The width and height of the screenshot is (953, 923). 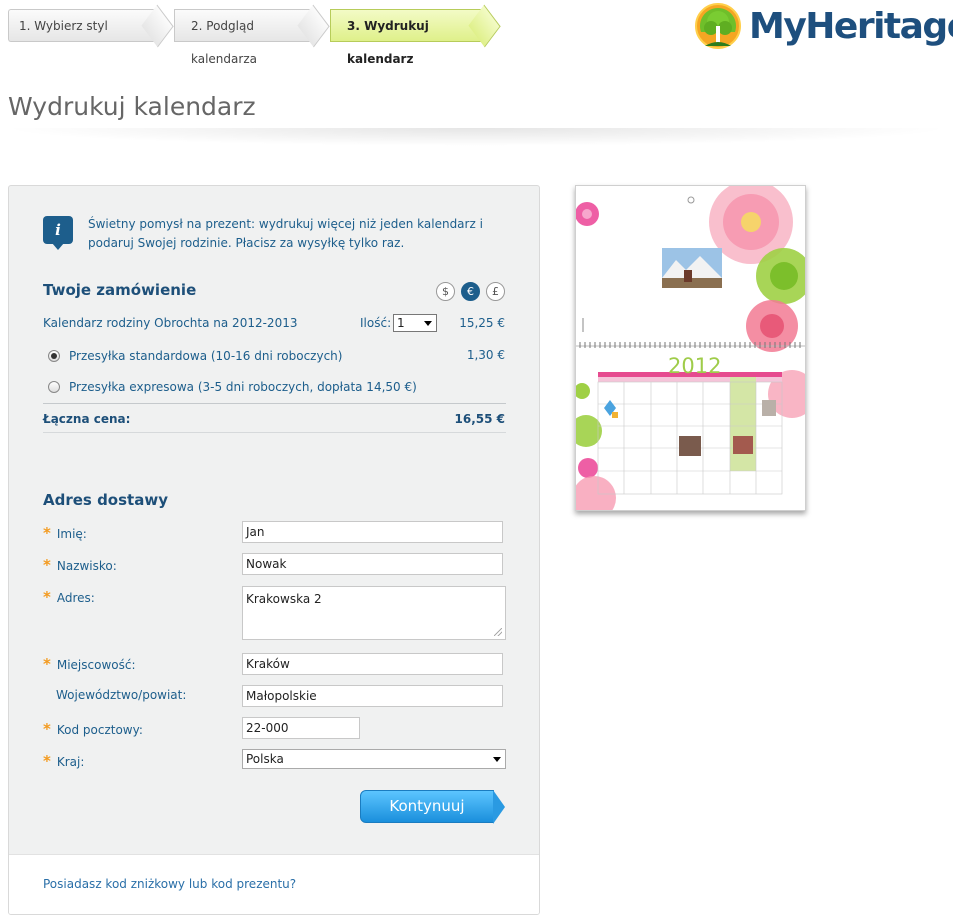 I want to click on info-icon: i, so click(x=58, y=233).